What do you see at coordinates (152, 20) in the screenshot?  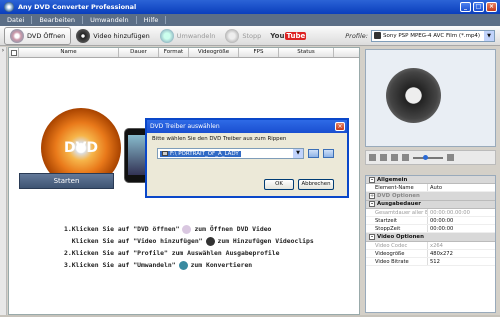 I see `menu-hilfe: Hilfe` at bounding box center [152, 20].